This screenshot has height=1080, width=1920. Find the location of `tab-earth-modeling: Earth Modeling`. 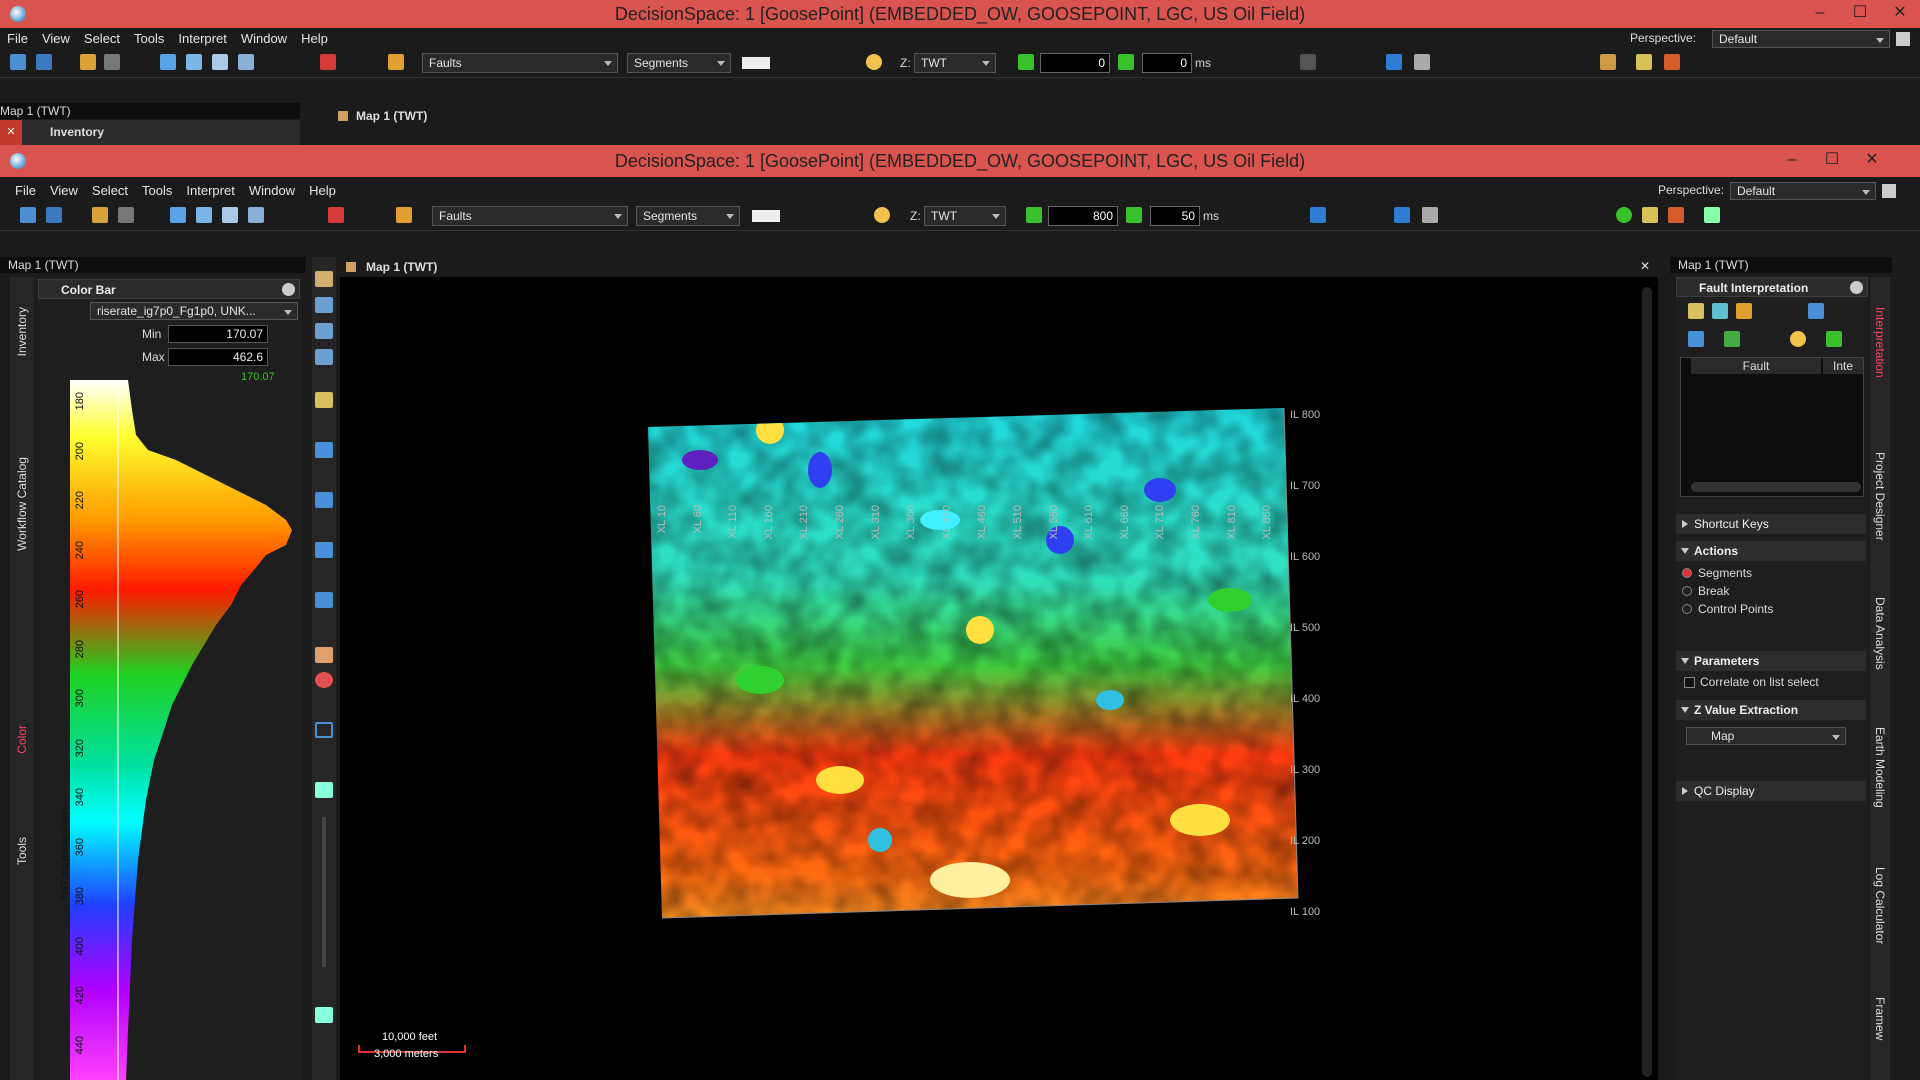

tab-earth-modeling: Earth Modeling is located at coordinates (1880, 767).